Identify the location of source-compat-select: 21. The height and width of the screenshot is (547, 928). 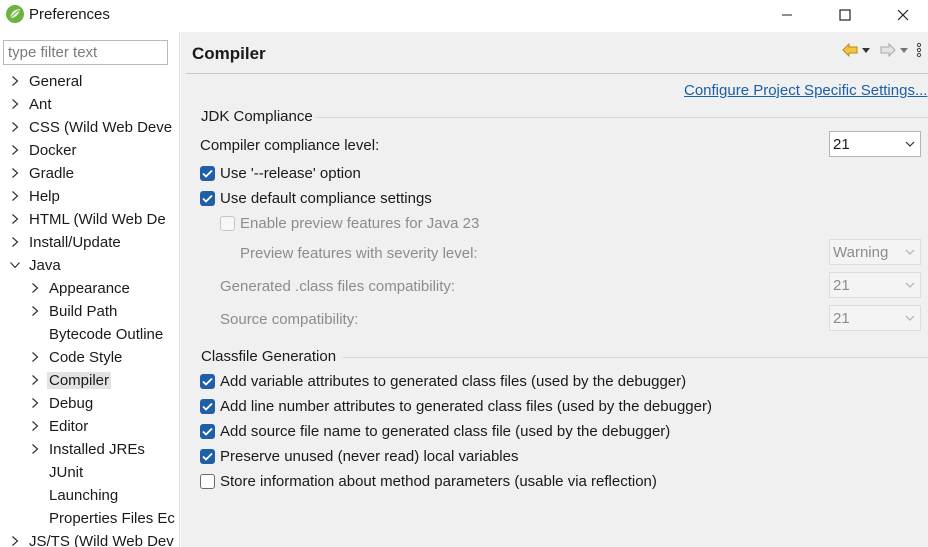
(875, 318).